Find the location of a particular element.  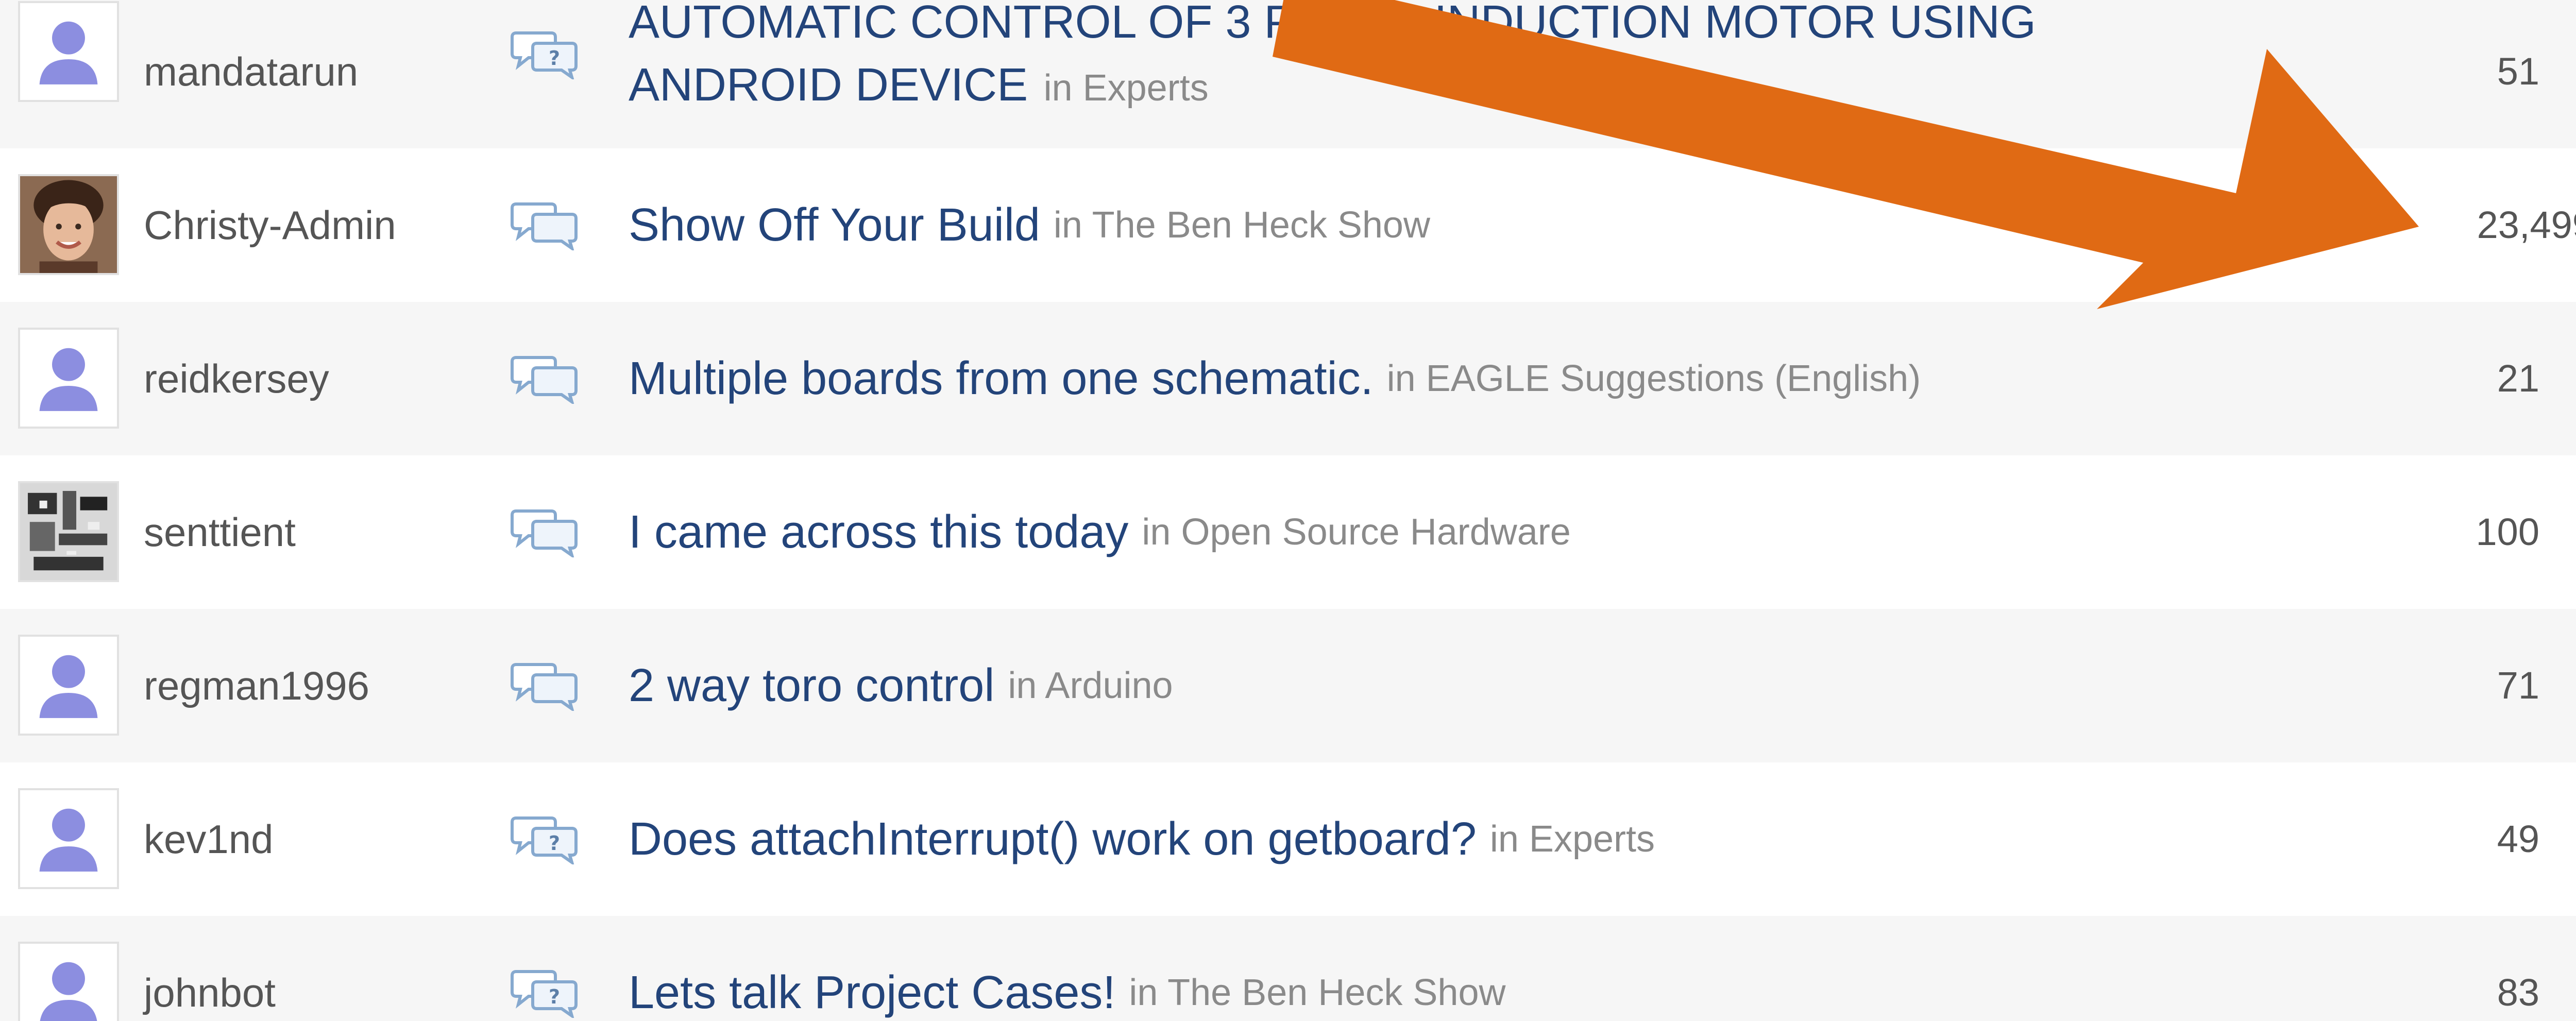

reply-count: 49 is located at coordinates (2518, 839).